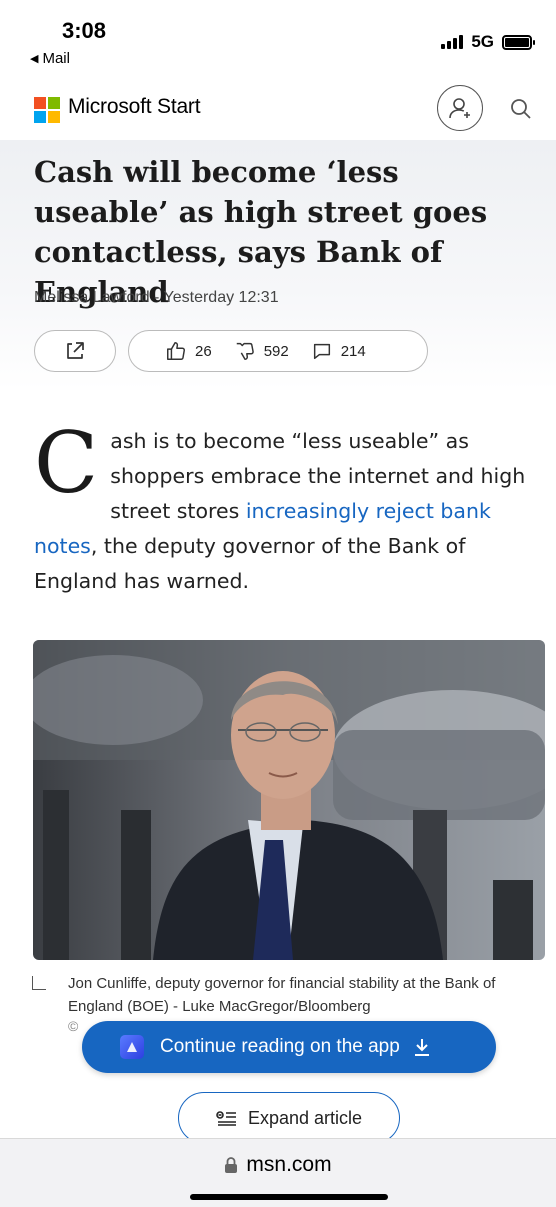 The image size is (556, 1207). I want to click on back-to-mail-link: ◀ Mail, so click(50, 58).